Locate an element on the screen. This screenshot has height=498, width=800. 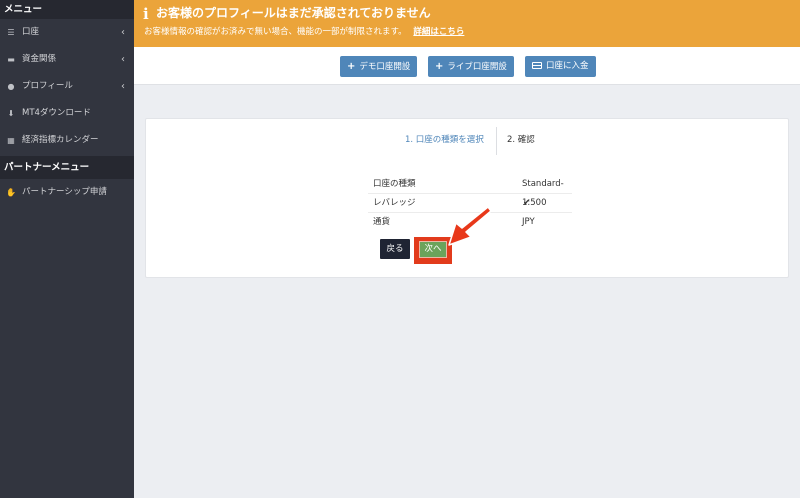
next-button: 次へ is located at coordinates (433, 249).